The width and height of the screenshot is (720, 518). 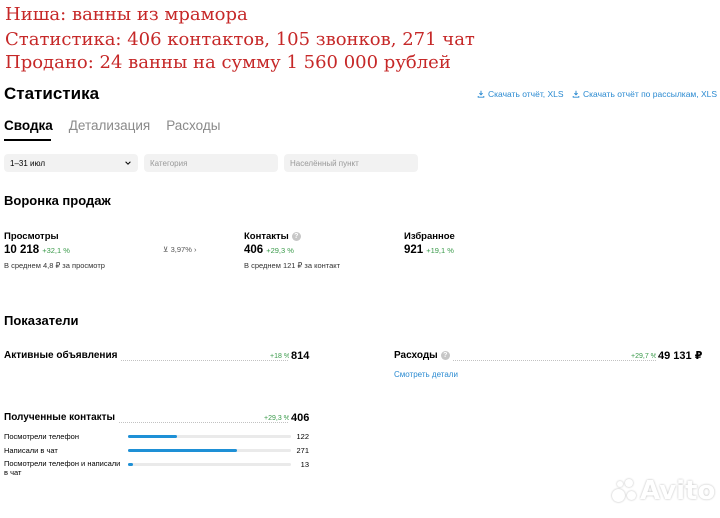 What do you see at coordinates (195, 249) in the screenshot?
I see `chevron-right-icon: ›` at bounding box center [195, 249].